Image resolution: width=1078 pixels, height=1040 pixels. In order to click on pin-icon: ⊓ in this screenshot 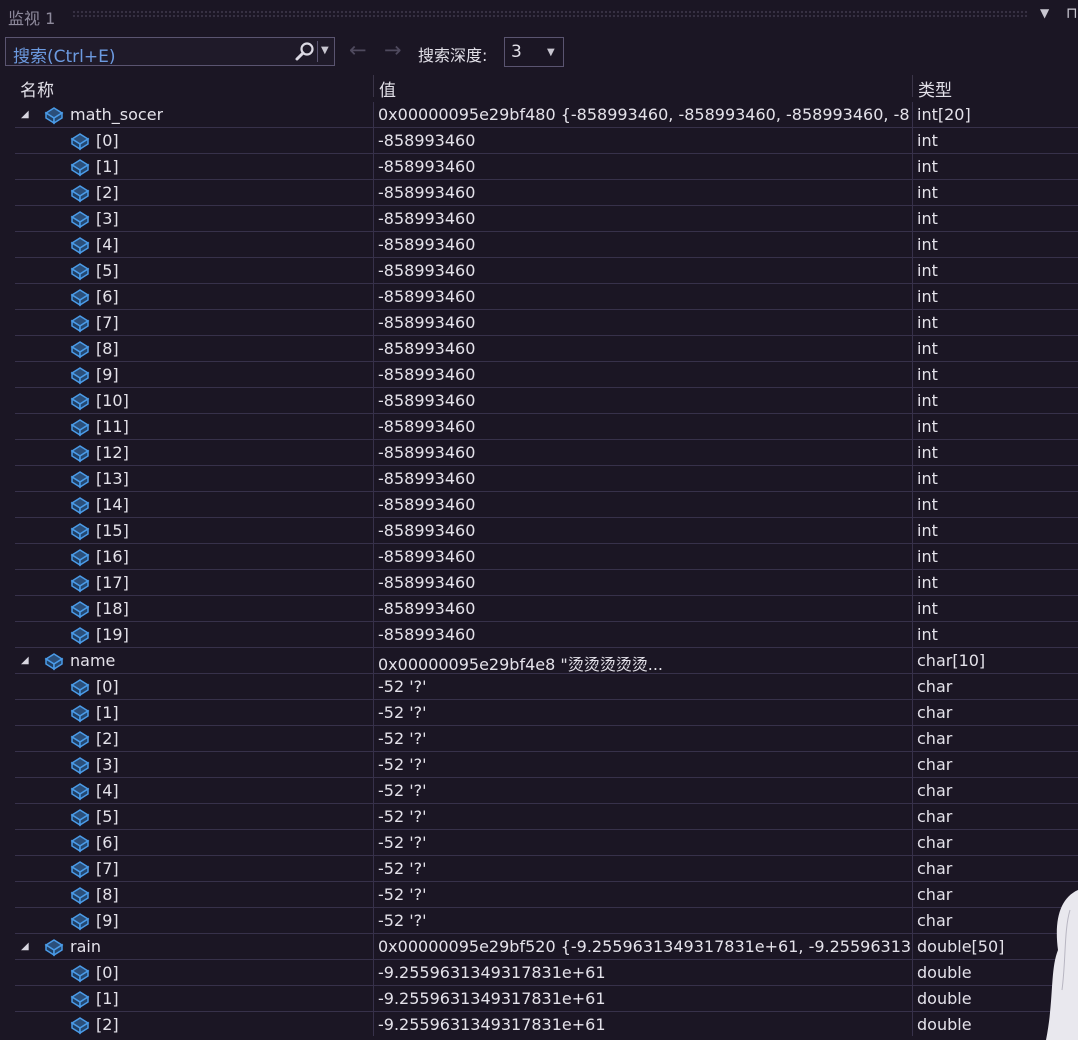, I will do `click(1072, 13)`.